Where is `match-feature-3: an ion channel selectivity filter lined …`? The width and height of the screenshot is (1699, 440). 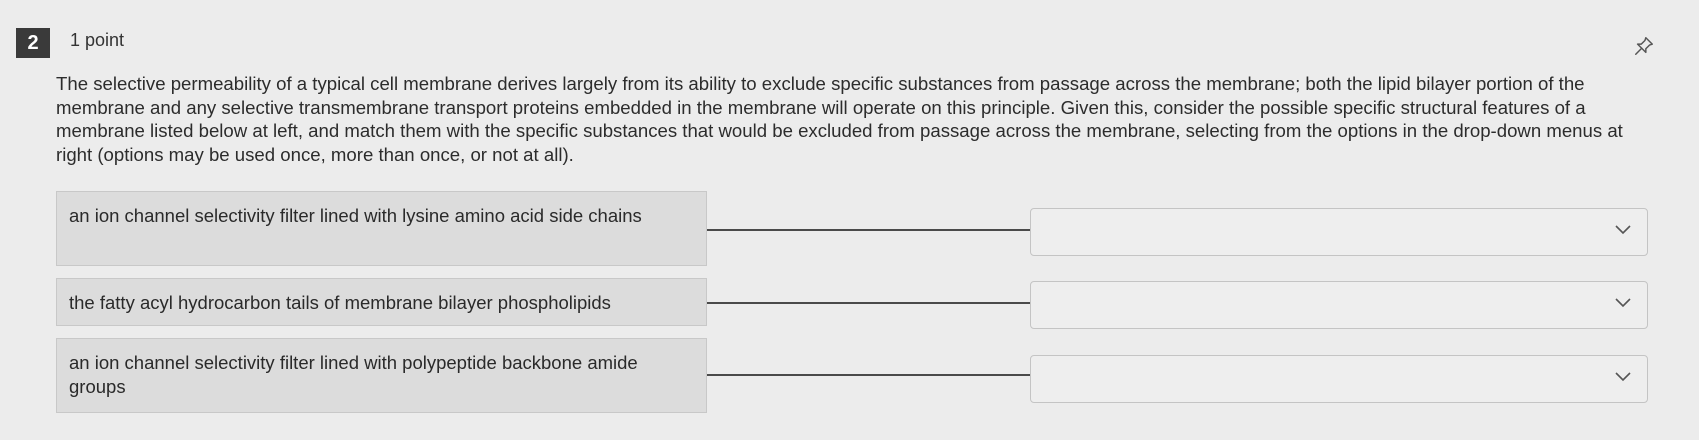
match-feature-3: an ion channel selectivity filter lined … is located at coordinates (381, 375).